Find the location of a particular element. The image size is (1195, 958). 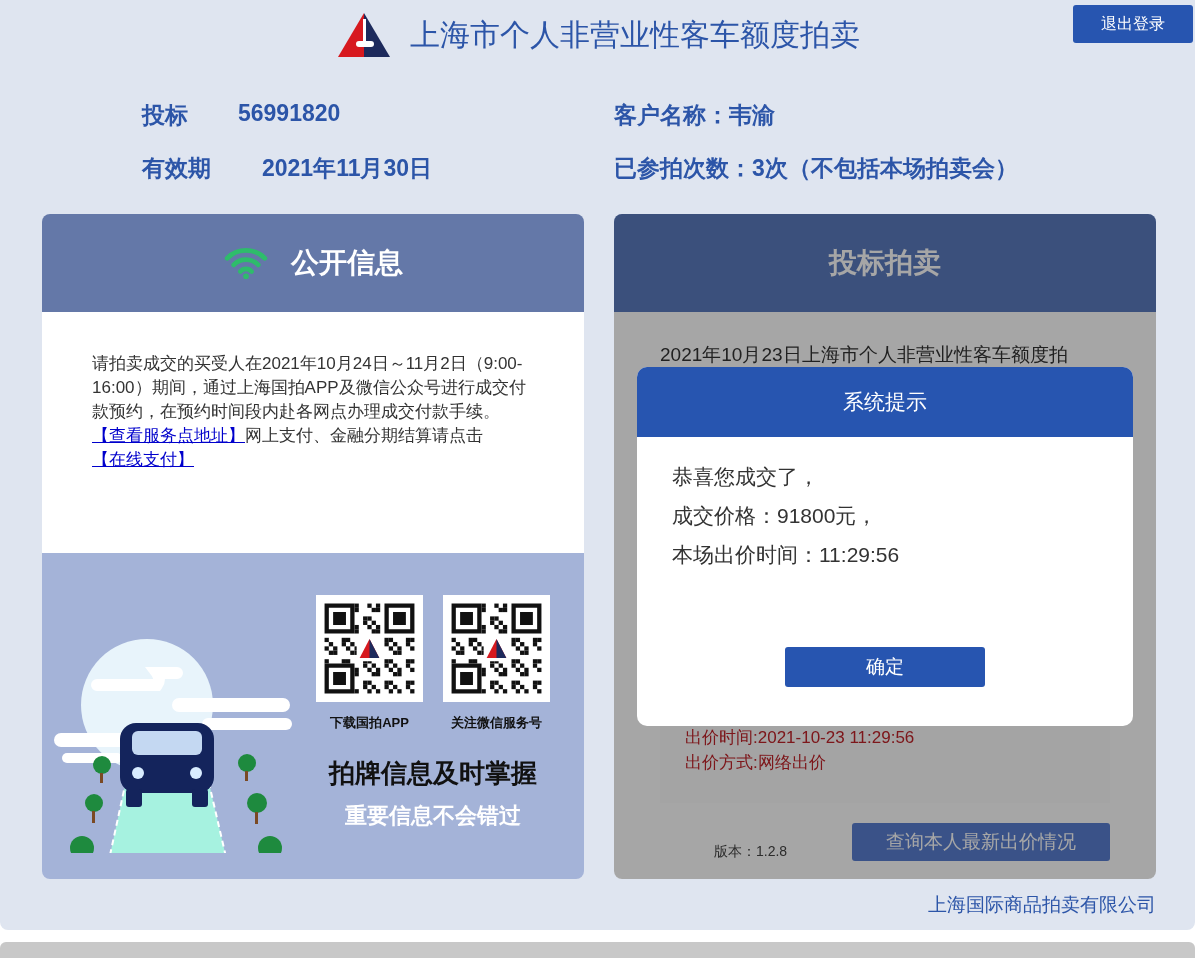

wifi-icon is located at coordinates (246, 263).